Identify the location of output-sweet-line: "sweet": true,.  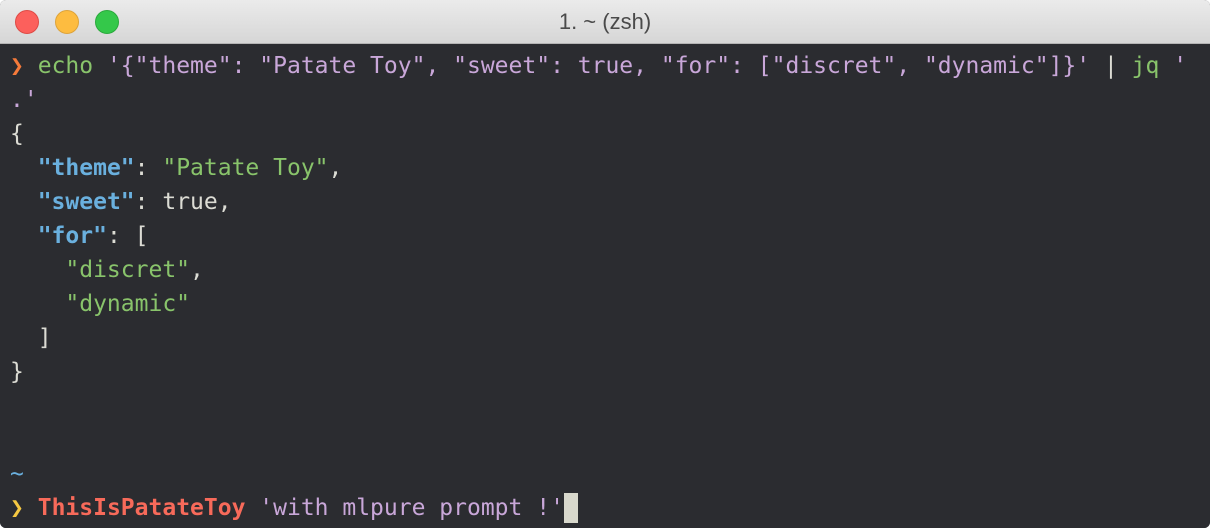
(121, 202).